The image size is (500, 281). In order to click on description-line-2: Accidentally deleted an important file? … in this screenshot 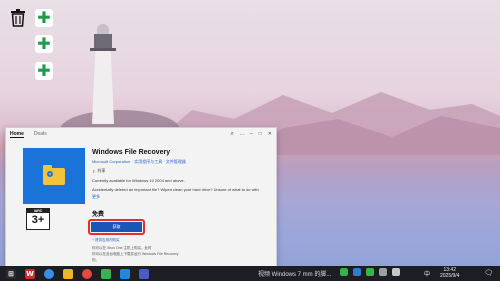, I will do `click(175, 189)`.